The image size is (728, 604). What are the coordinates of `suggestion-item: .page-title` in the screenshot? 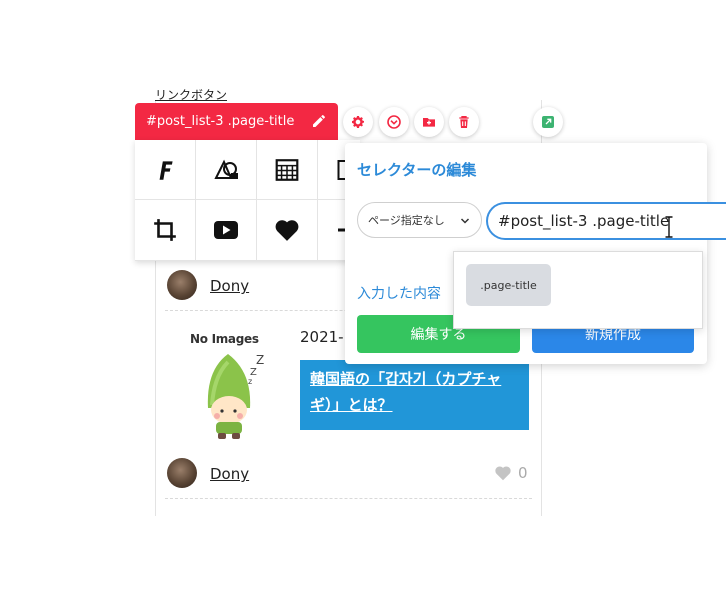 It's located at (508, 285).